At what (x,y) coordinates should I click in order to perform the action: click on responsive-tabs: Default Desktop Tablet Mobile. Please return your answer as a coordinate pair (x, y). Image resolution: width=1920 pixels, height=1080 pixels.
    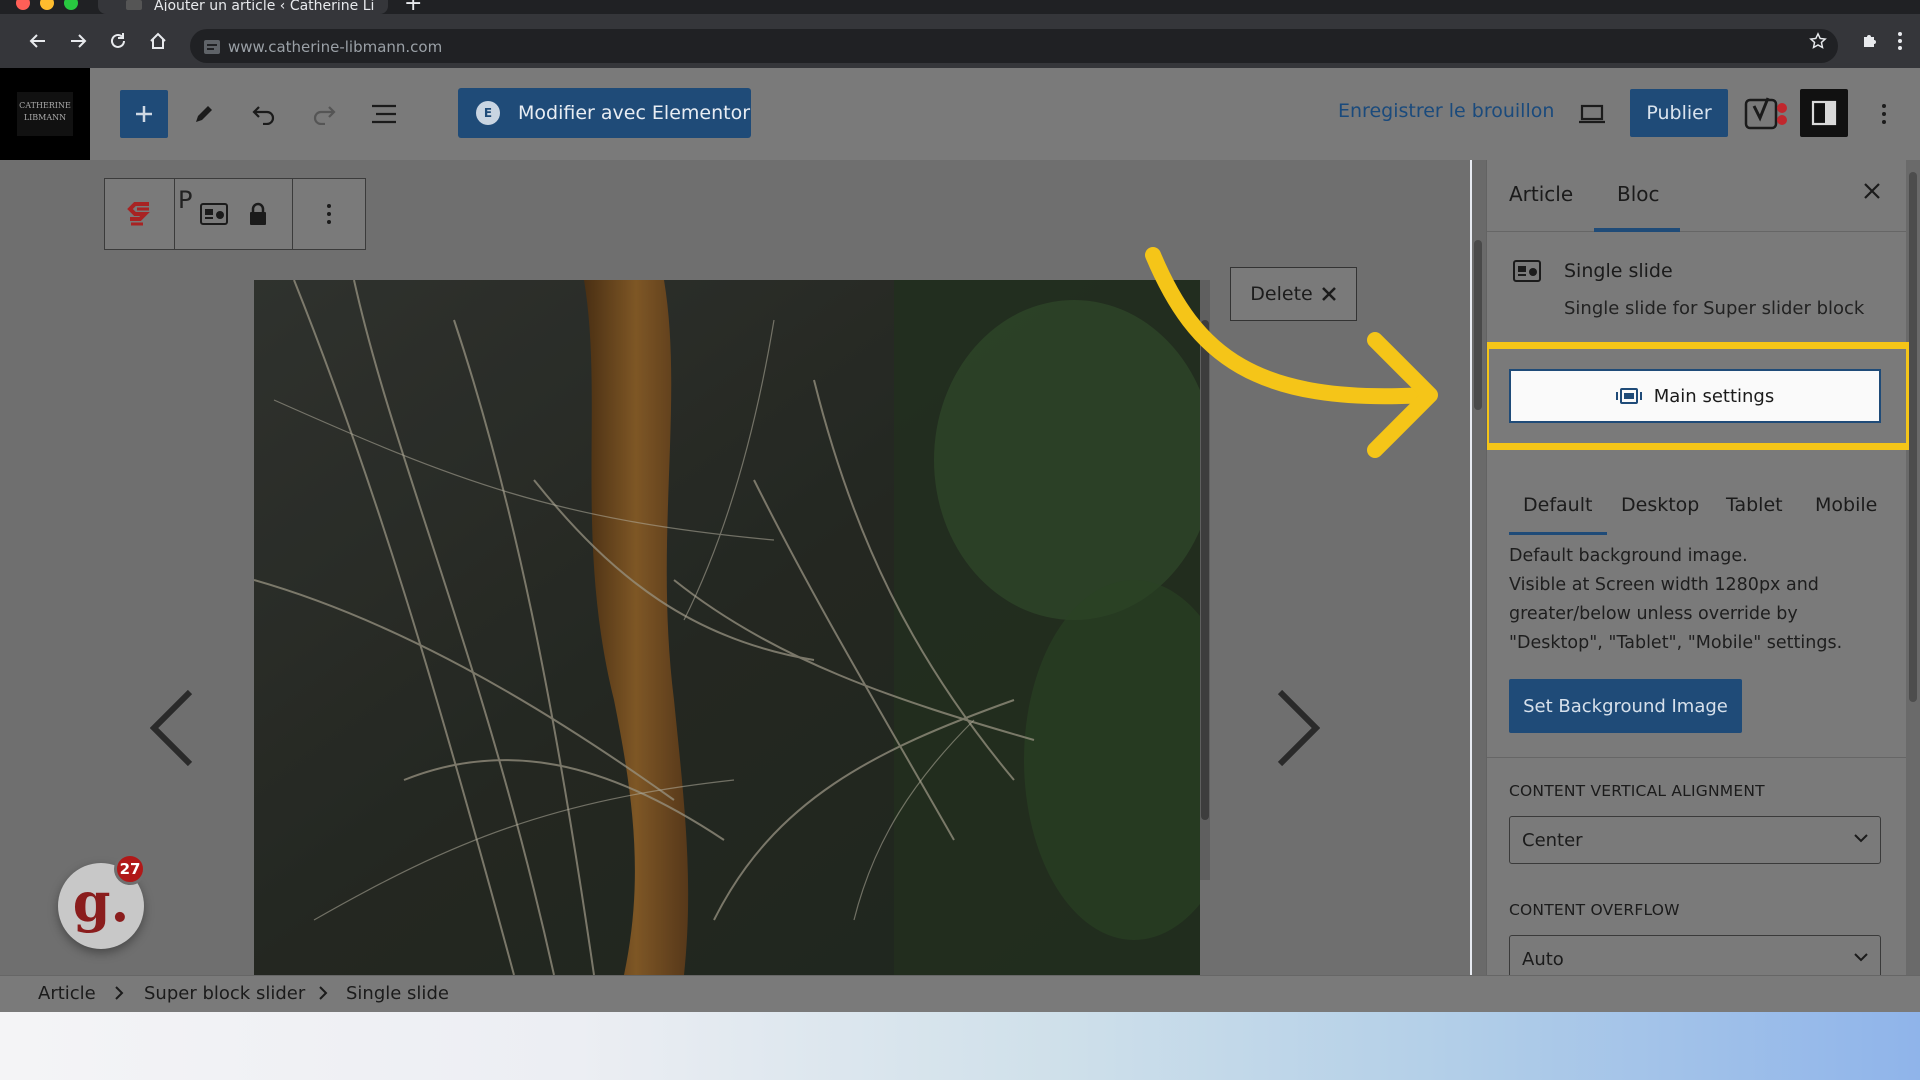
    Looking at the image, I should click on (1699, 509).